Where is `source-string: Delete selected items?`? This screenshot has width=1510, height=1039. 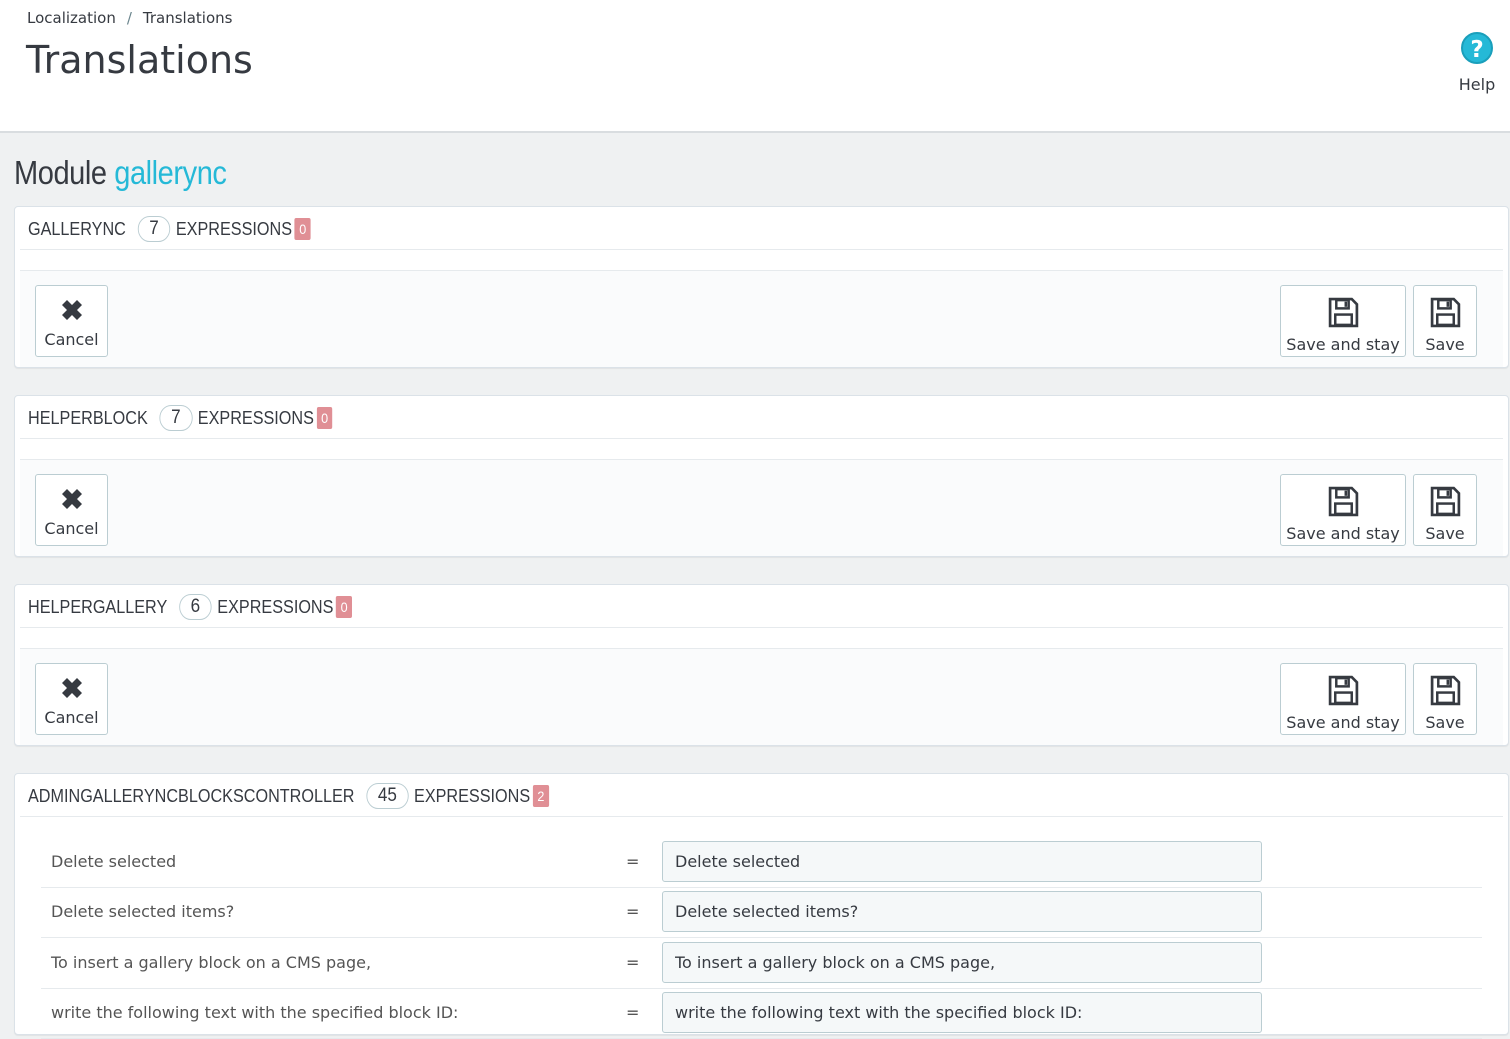 source-string: Delete selected items? is located at coordinates (143, 911).